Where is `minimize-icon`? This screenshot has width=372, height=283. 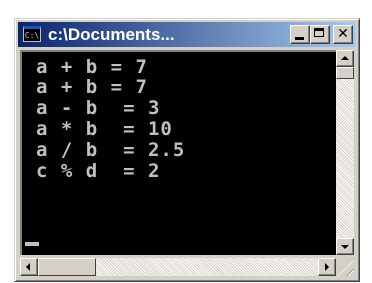 minimize-icon is located at coordinates (299, 38).